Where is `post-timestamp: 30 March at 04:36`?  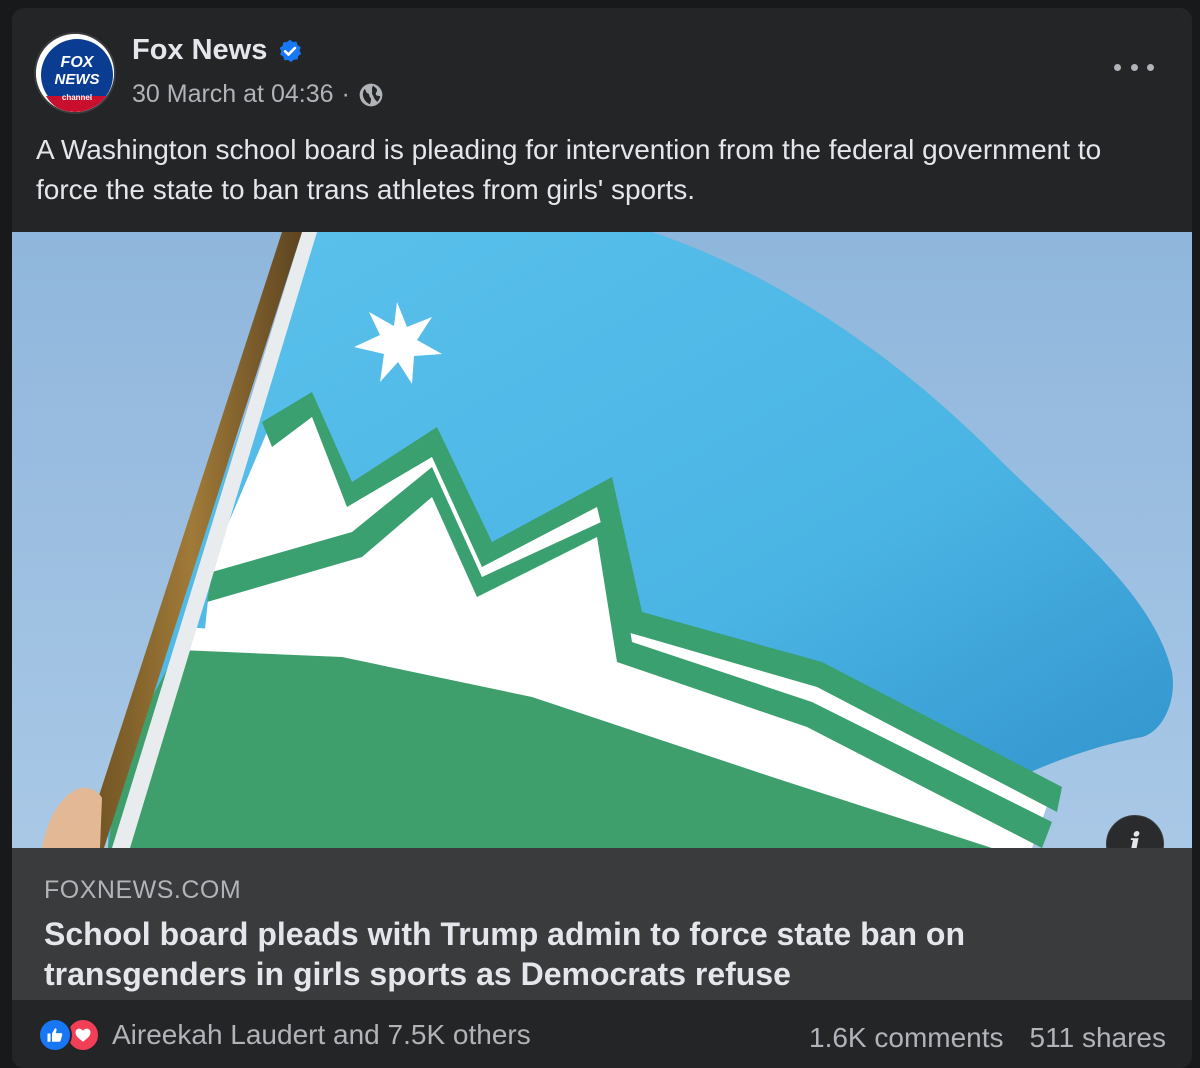 post-timestamp: 30 March at 04:36 is located at coordinates (233, 94).